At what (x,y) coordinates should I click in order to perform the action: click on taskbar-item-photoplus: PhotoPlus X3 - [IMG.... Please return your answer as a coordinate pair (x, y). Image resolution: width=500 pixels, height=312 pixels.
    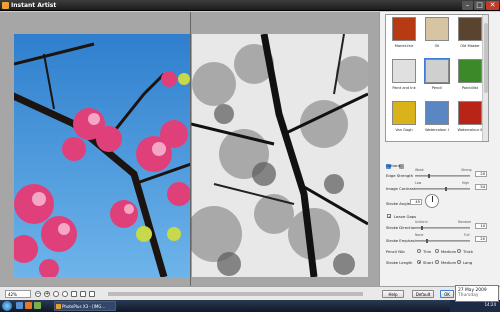
    Looking at the image, I should click on (85, 306).